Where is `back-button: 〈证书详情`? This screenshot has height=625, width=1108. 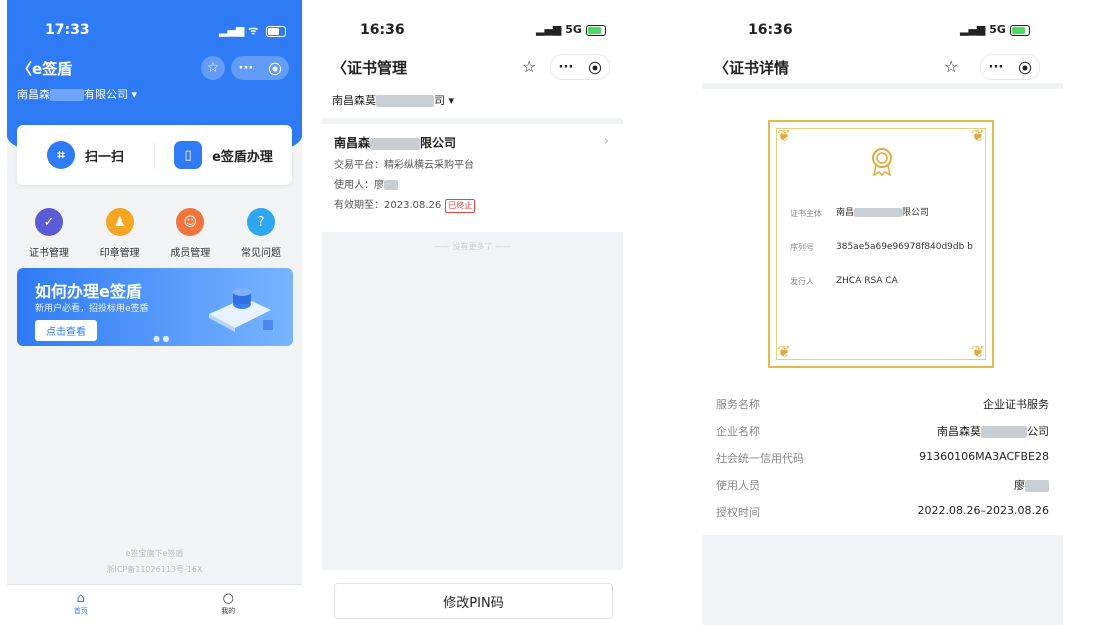
back-button: 〈证书详情 is located at coordinates (751, 67).